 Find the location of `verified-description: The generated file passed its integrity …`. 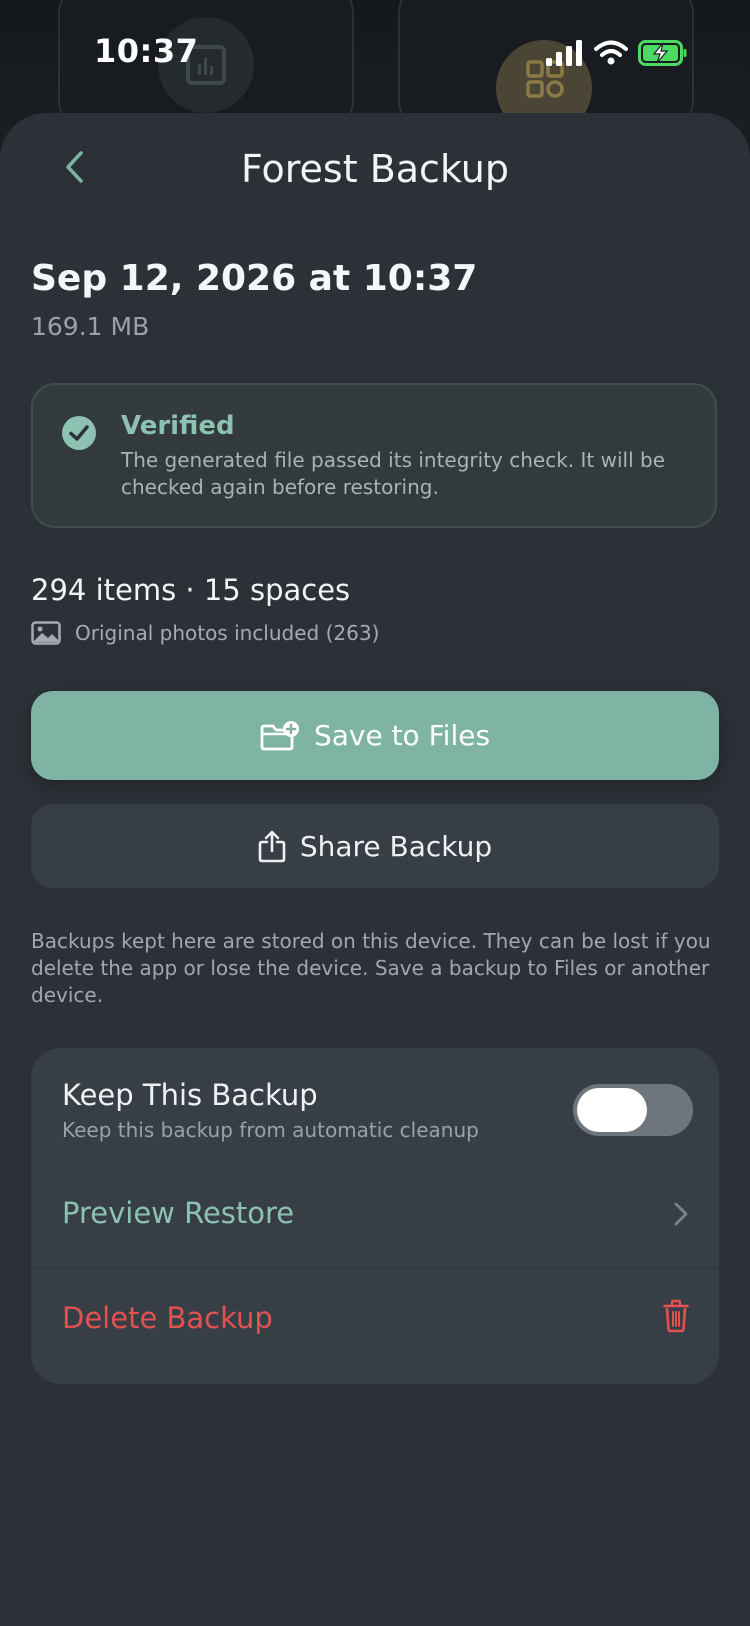

verified-description: The generated file passed its integrity … is located at coordinates (393, 473).